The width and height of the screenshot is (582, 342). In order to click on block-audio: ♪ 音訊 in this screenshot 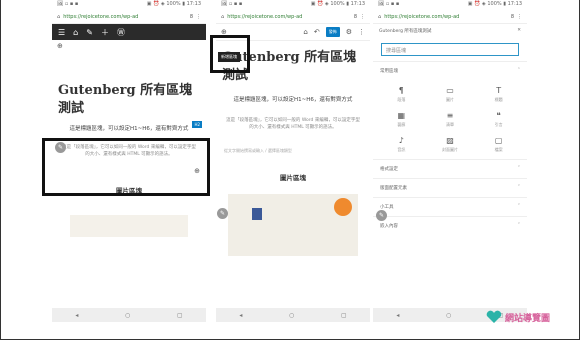, I will do `click(401, 144)`.